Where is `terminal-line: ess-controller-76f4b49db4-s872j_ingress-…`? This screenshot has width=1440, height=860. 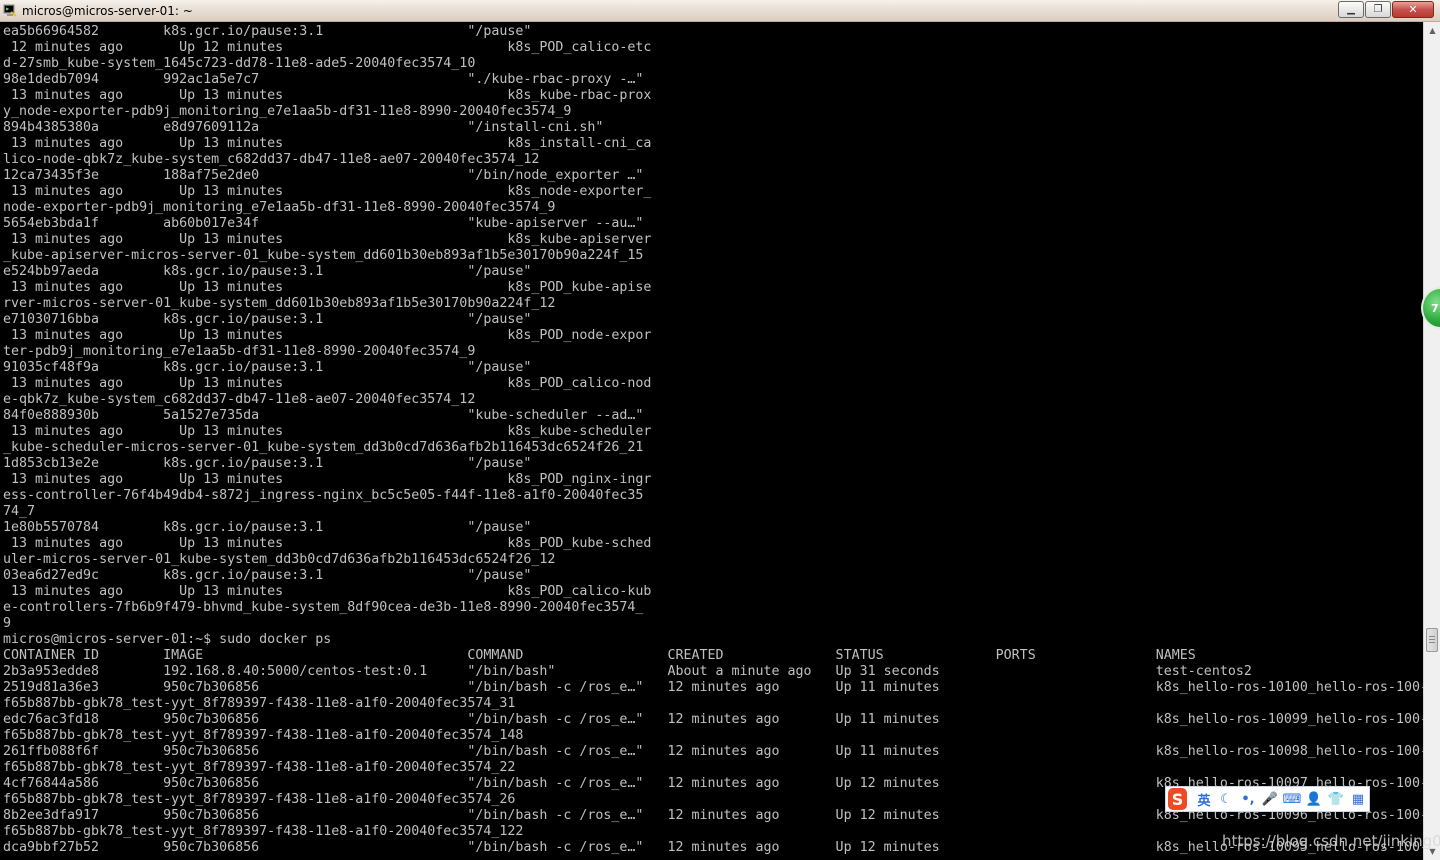
terminal-line: ess-controller-76f4b49db4-s872j_ingress-… is located at coordinates (323, 495).